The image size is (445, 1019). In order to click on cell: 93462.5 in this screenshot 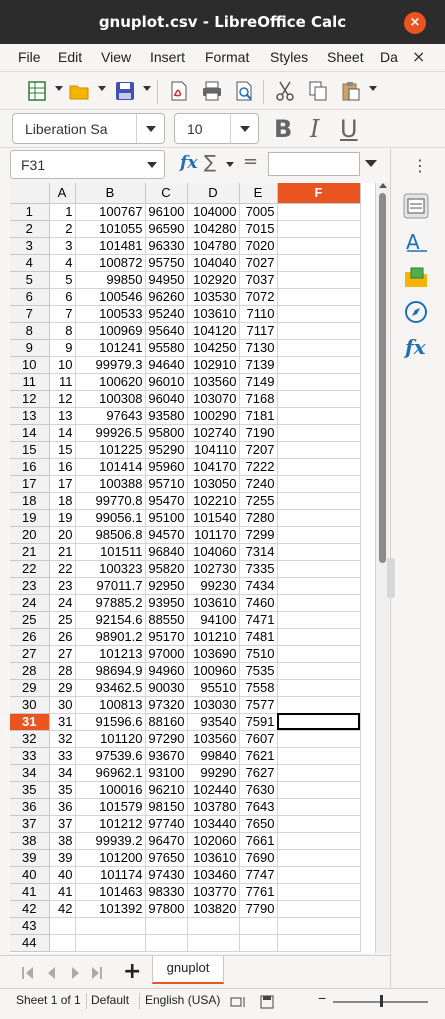, I will do `click(110, 688)`.